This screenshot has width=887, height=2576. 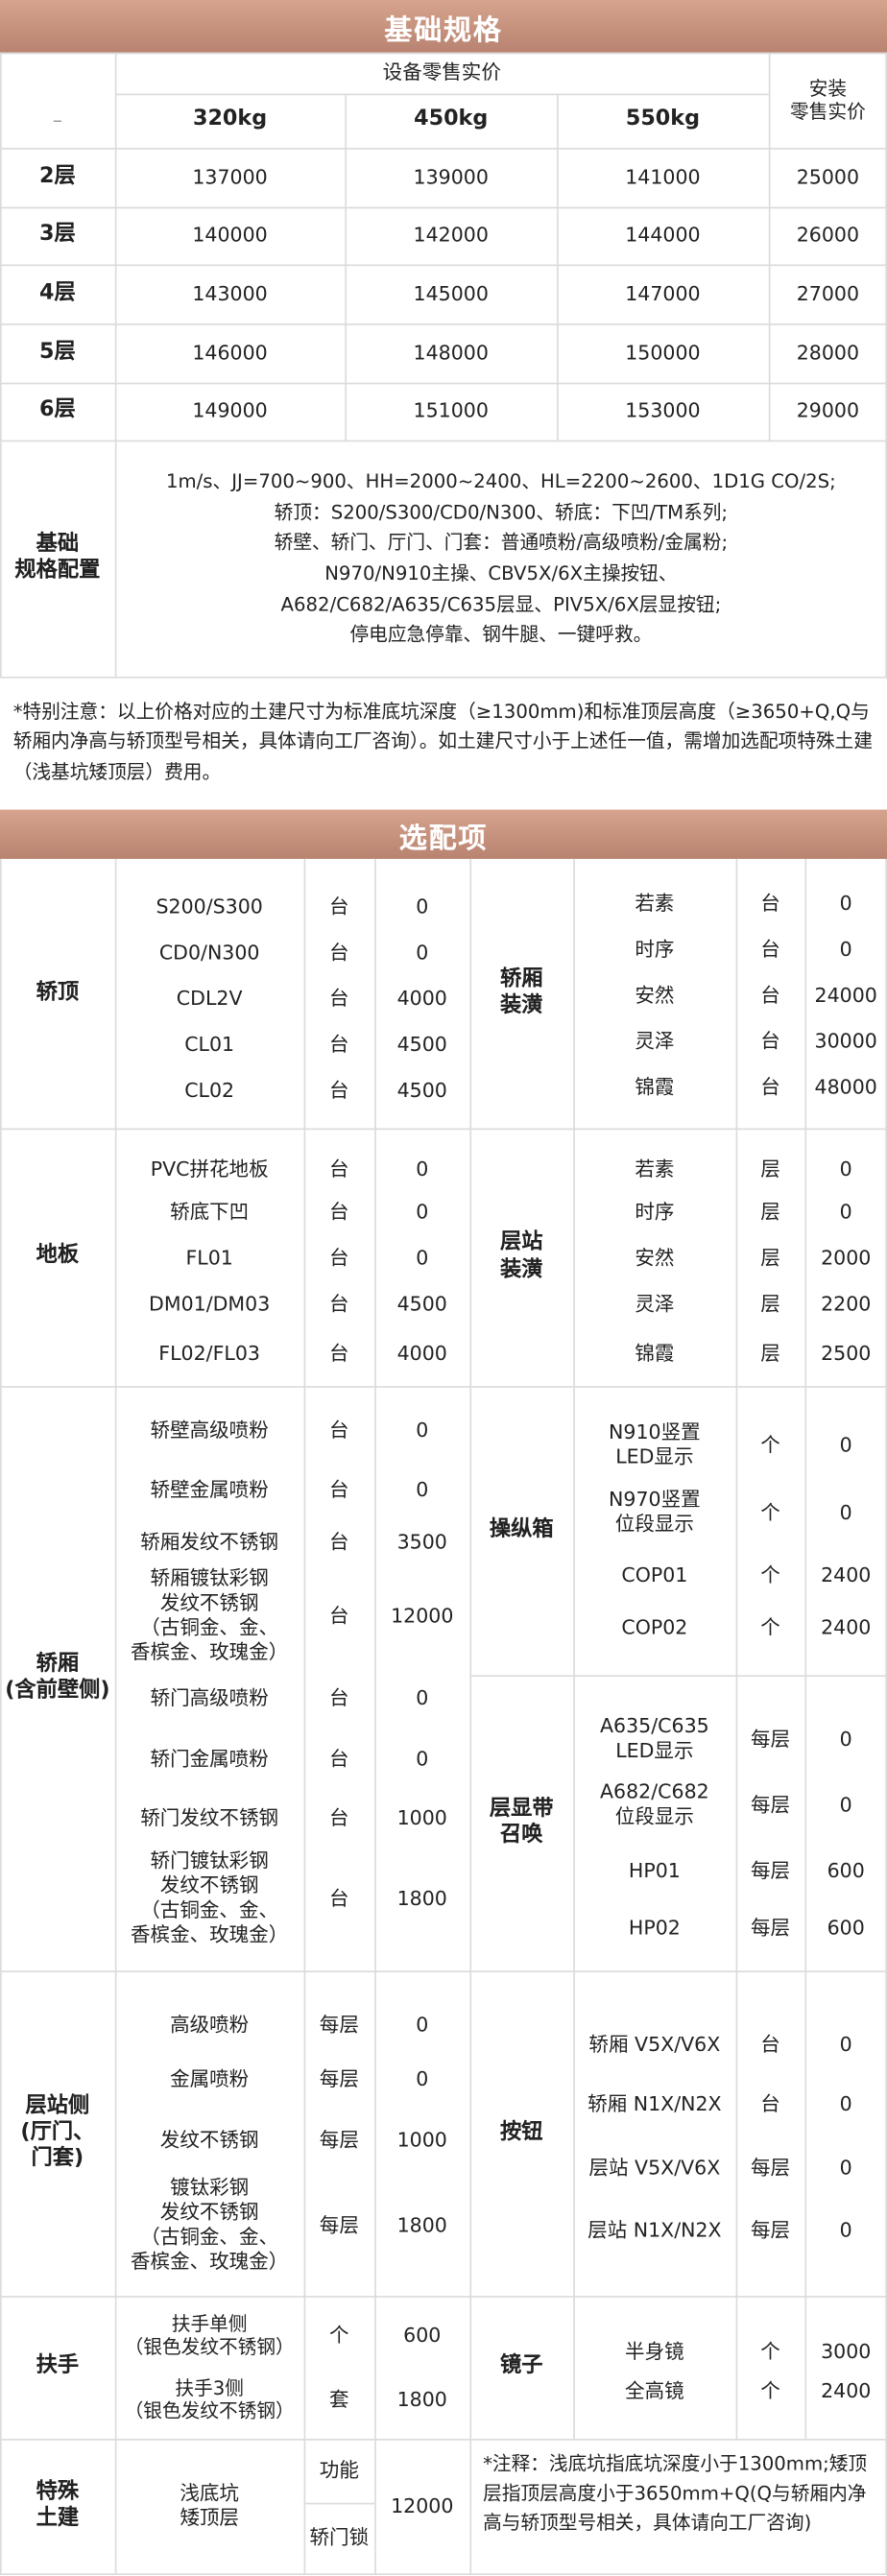 What do you see at coordinates (828, 353) in the screenshot?
I see `install-cell: 28000` at bounding box center [828, 353].